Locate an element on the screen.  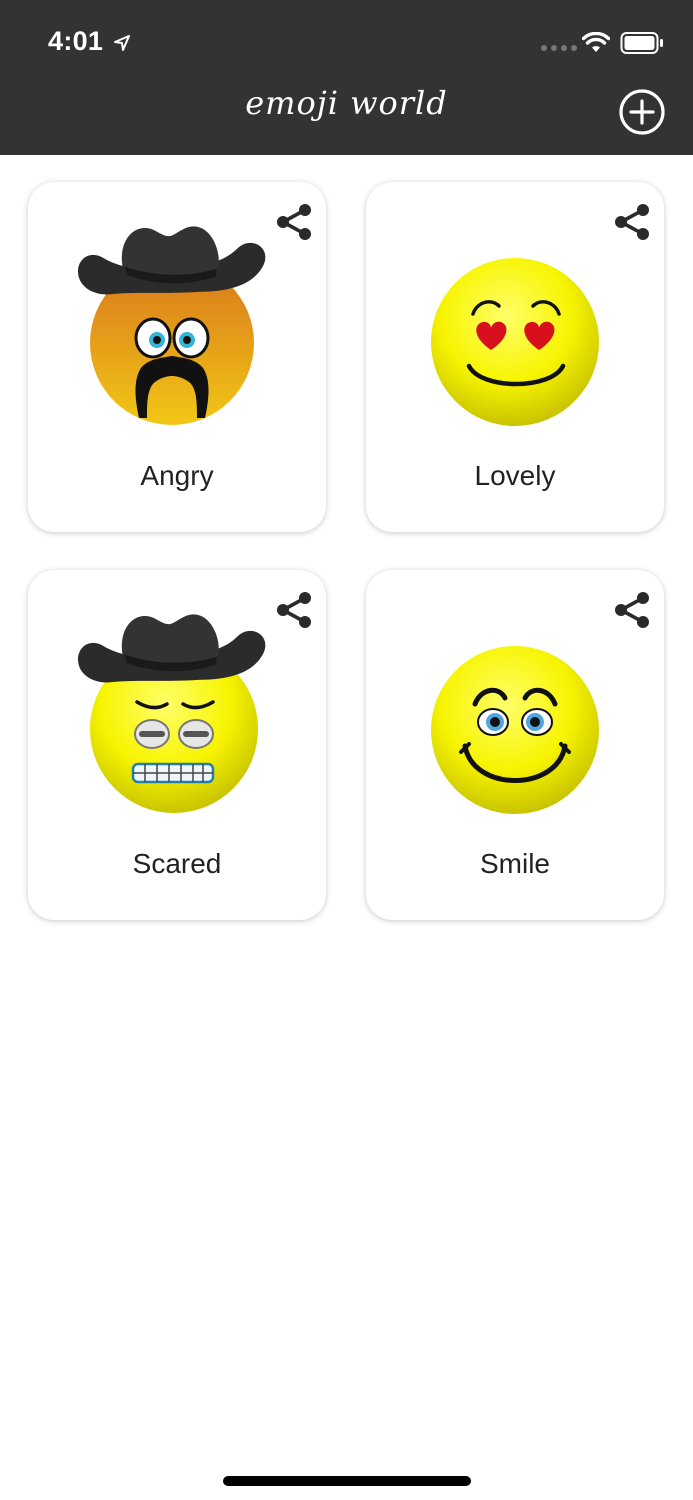
angry-emoji-image is located at coordinates (171, 325).